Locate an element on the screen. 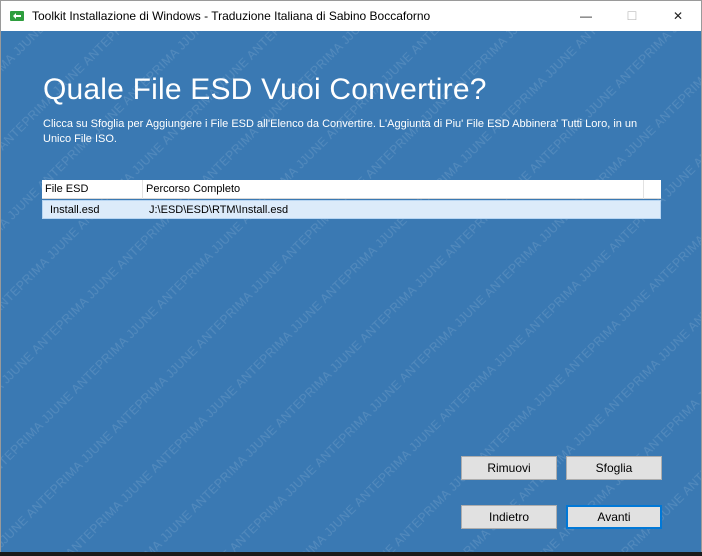 Image resolution: width=702 pixels, height=556 pixels. close-button: ✕ is located at coordinates (678, 16).